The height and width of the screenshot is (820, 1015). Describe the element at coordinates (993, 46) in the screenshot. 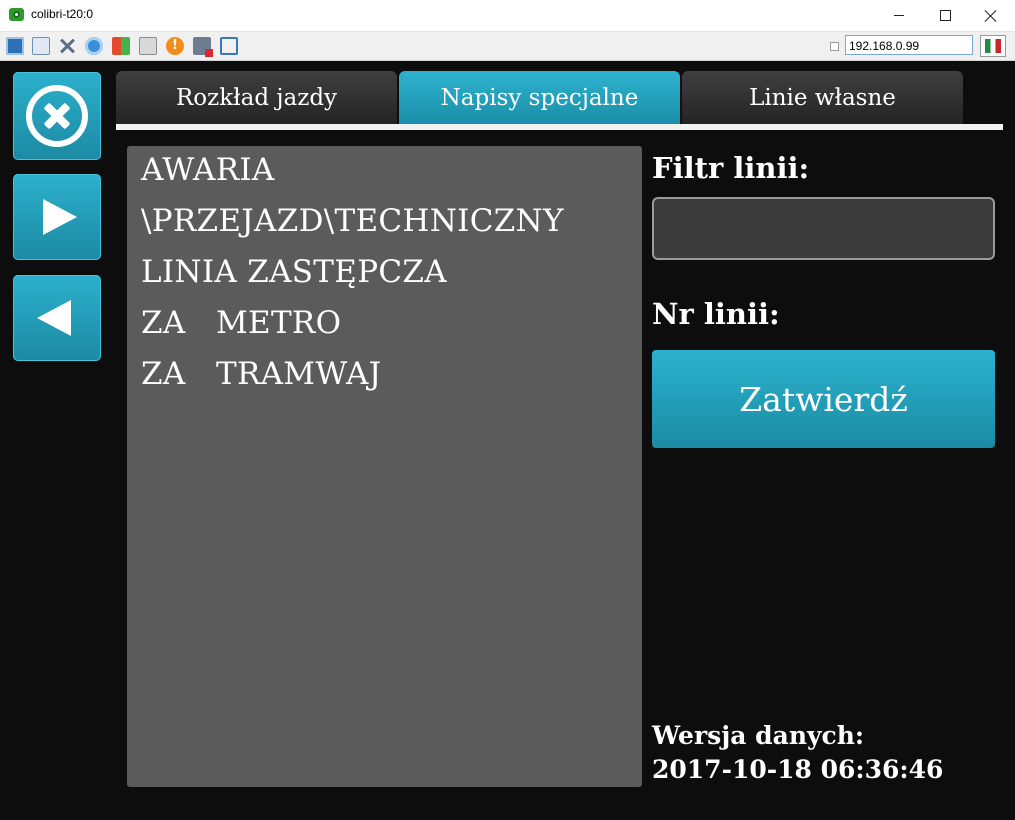

I see `flag-icon` at that location.